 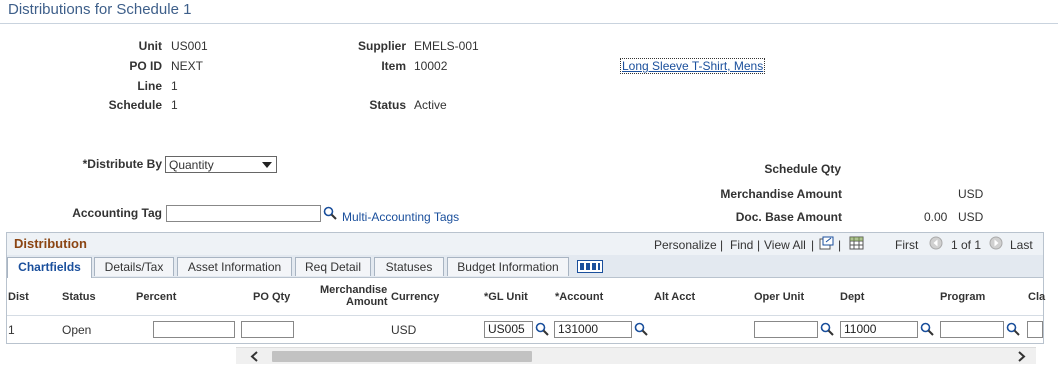 What do you see at coordinates (430, 105) in the screenshot?
I see `status-value: Active` at bounding box center [430, 105].